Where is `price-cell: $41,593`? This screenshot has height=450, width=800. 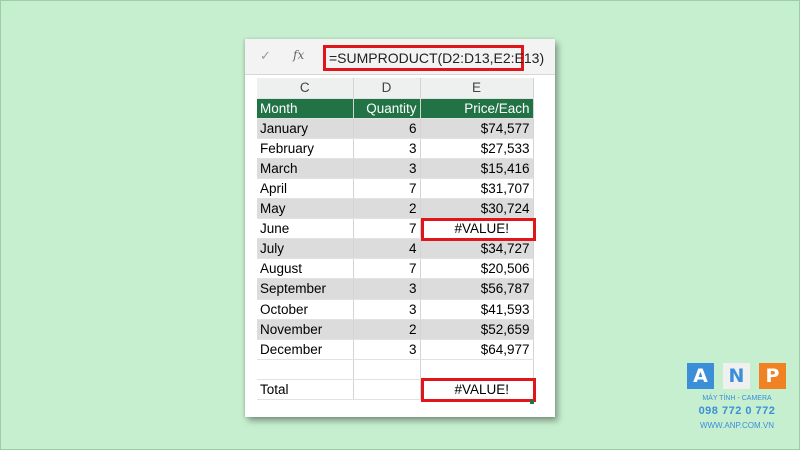 price-cell: $41,593 is located at coordinates (477, 309).